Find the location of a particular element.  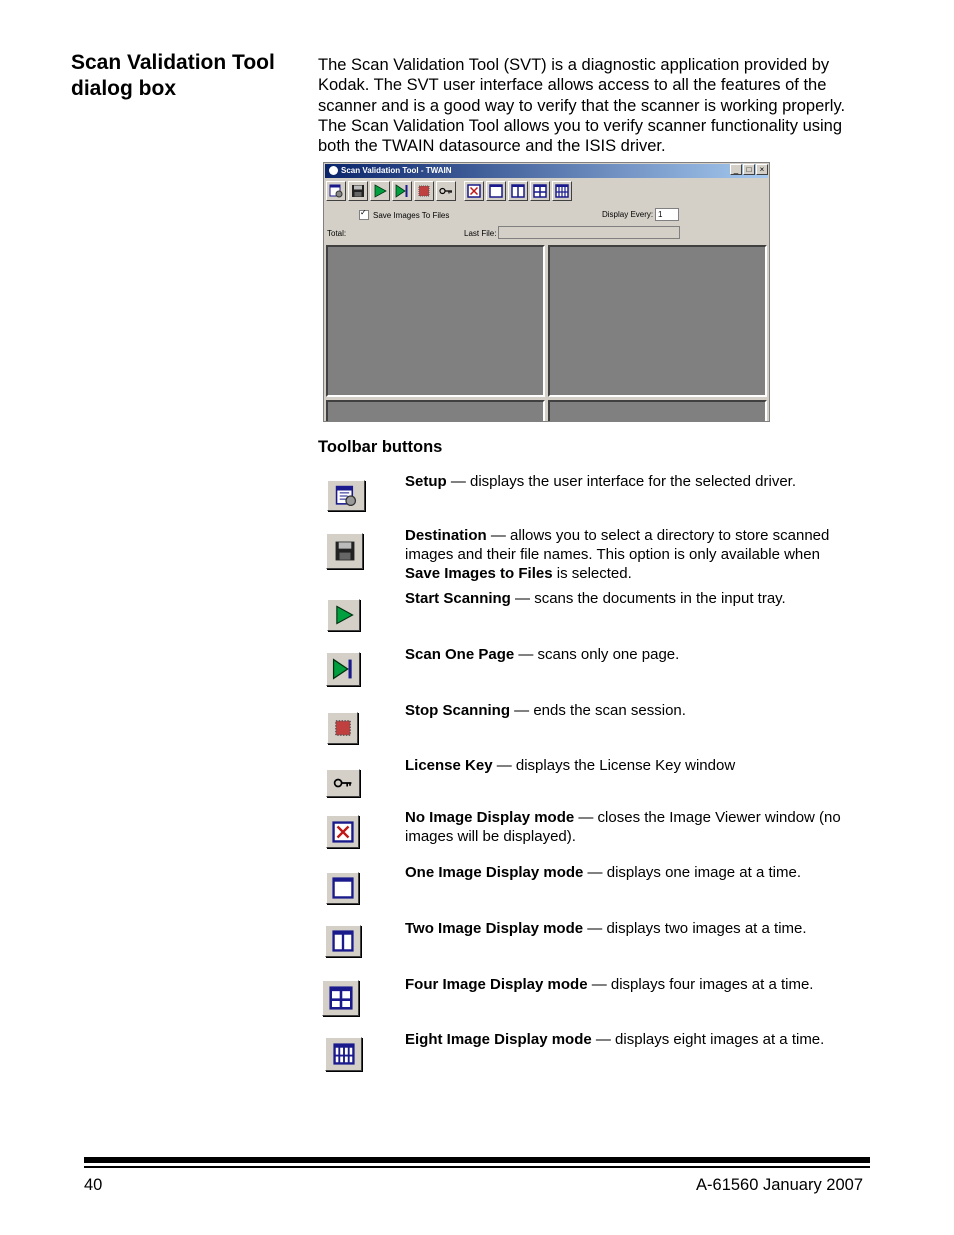

toolbar-one-image-button is located at coordinates (496, 191).